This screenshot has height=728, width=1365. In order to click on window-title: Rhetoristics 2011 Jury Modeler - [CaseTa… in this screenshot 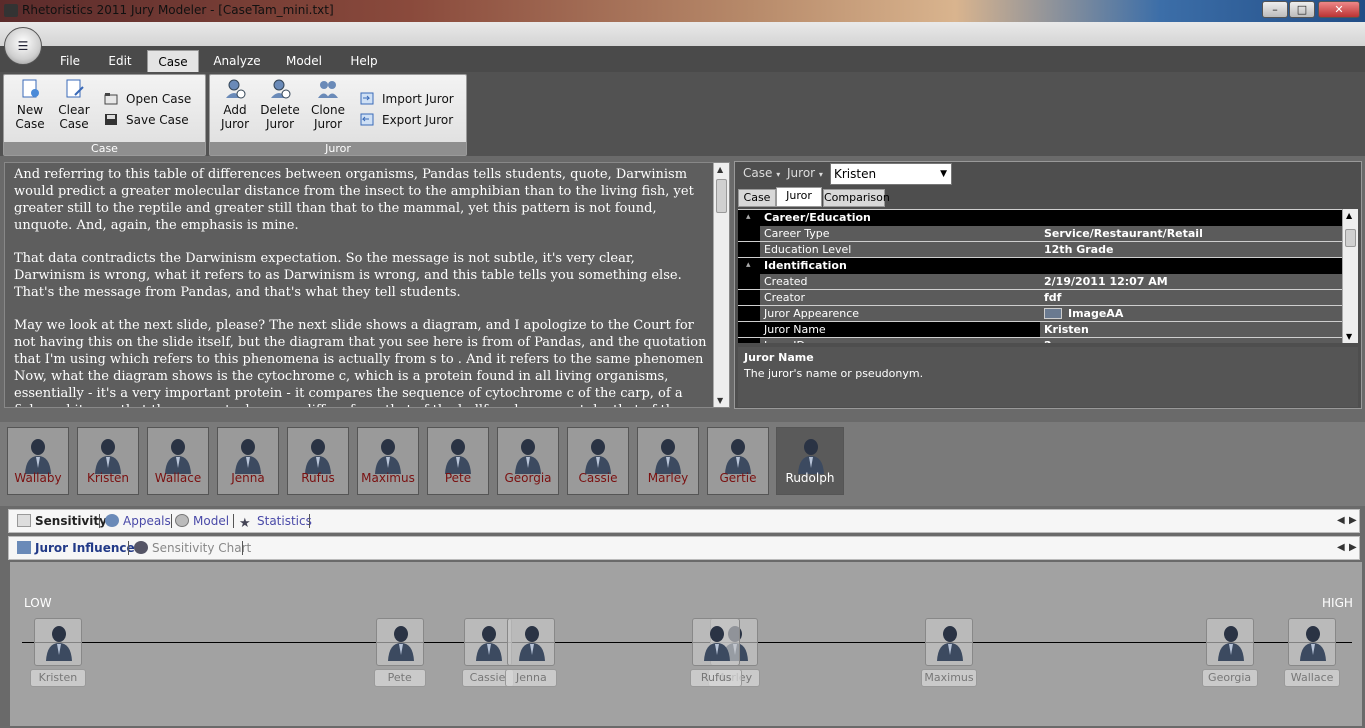, I will do `click(178, 10)`.